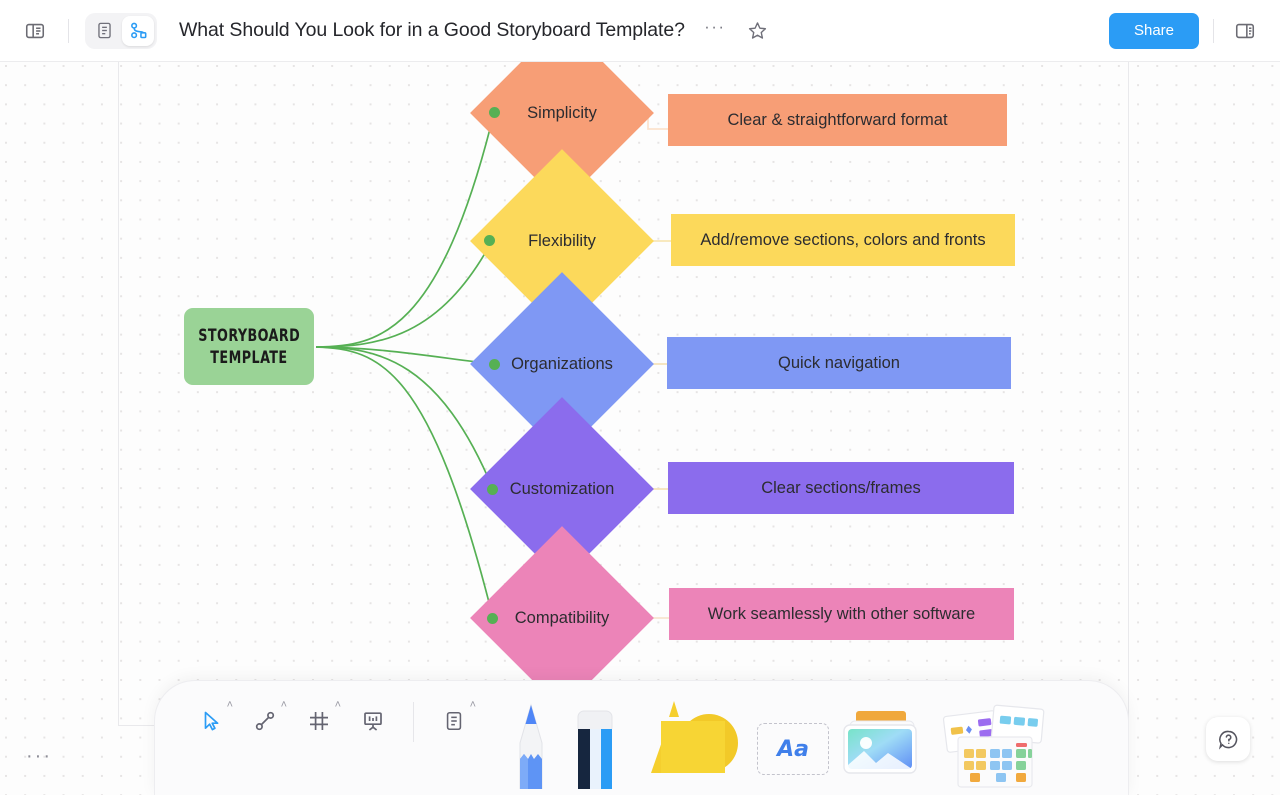 The height and width of the screenshot is (795, 1280). Describe the element at coordinates (694, 737) in the screenshot. I see `sticky-note-icon` at that location.